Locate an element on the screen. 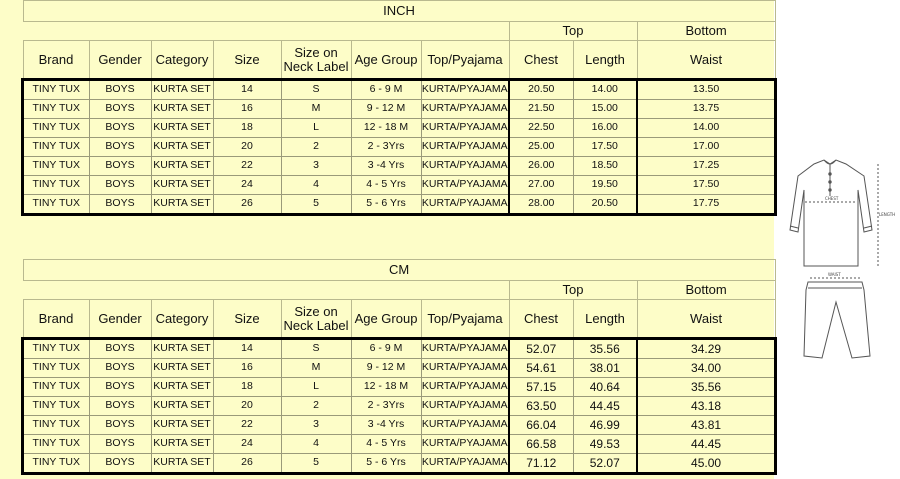 This screenshot has height=479, width=900. inch-cell-chest: 27.00 is located at coordinates (541, 185).